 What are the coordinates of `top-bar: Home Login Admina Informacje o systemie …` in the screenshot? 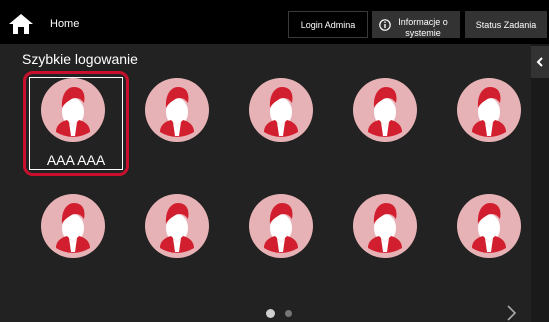 It's located at (274, 22).